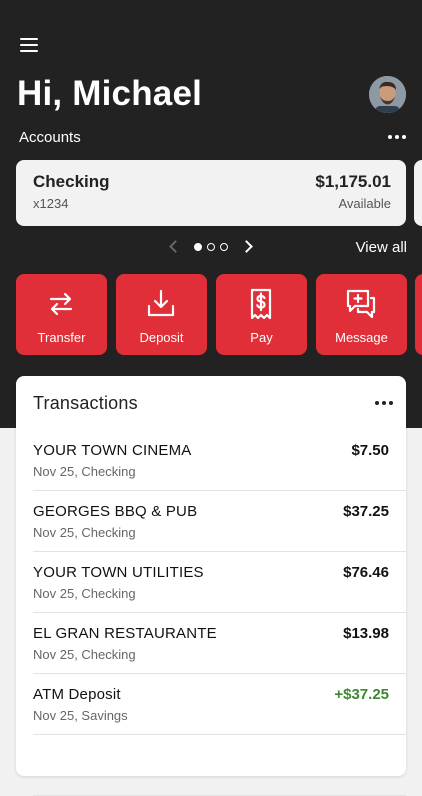 Image resolution: width=422 pixels, height=796 pixels. Describe the element at coordinates (77, 694) in the screenshot. I see `transaction-merchant: ATM Deposit` at that location.